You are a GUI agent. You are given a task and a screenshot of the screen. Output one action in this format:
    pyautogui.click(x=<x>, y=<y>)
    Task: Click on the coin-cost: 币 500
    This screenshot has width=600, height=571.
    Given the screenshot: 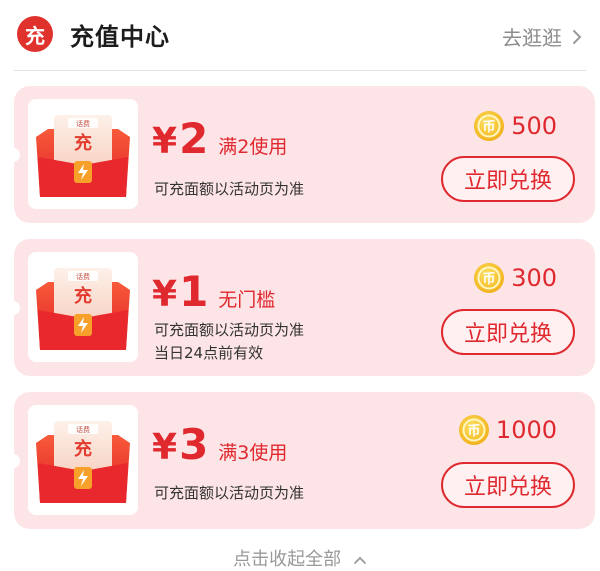 What is the action you would take?
    pyautogui.click(x=515, y=126)
    